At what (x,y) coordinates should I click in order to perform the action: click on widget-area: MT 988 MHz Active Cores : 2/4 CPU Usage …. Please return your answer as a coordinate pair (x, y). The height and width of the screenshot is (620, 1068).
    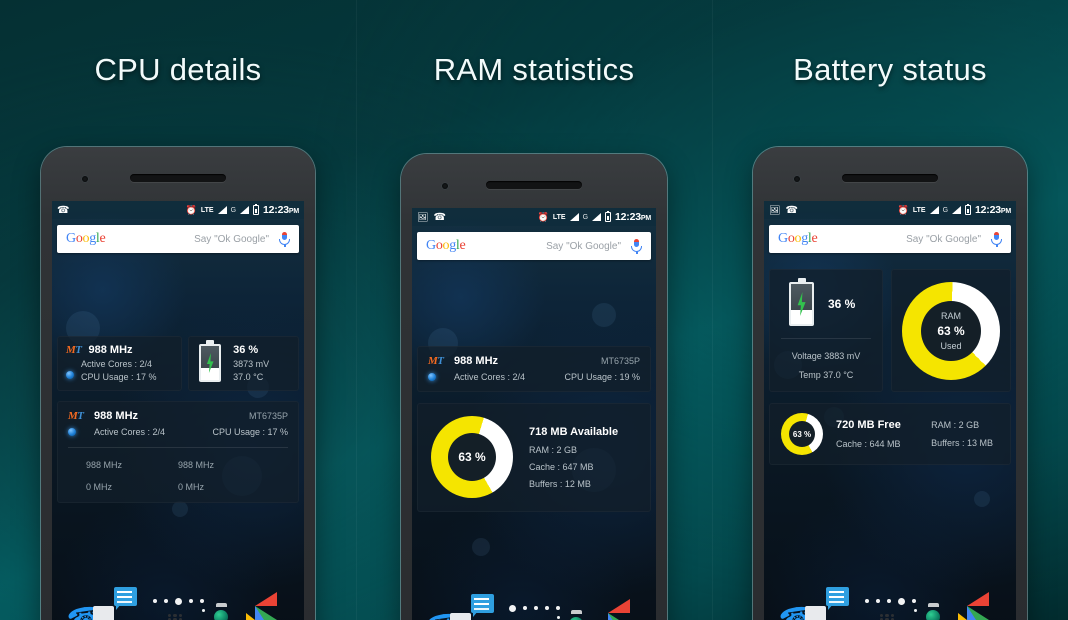
    Looking at the image, I should click on (178, 419).